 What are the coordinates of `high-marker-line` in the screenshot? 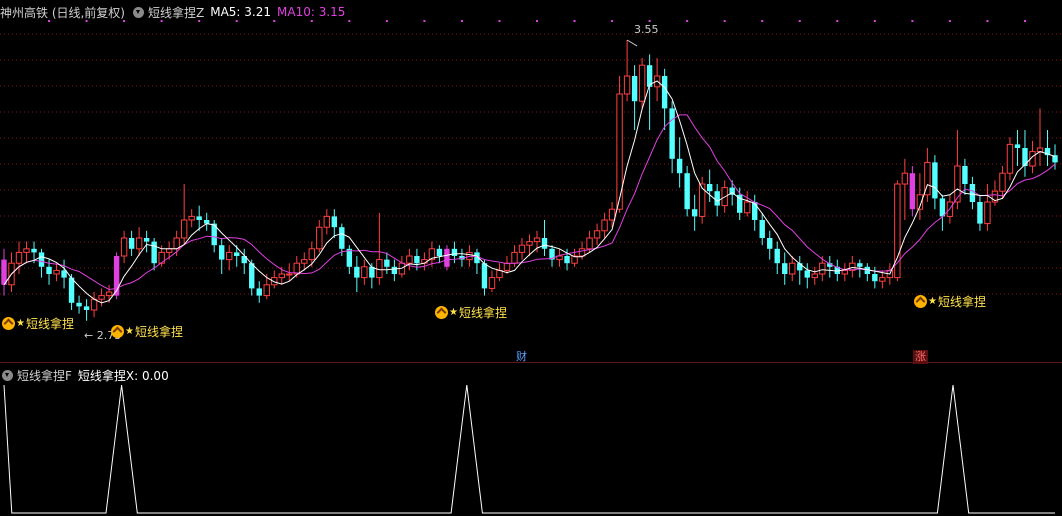 It's located at (632, 43).